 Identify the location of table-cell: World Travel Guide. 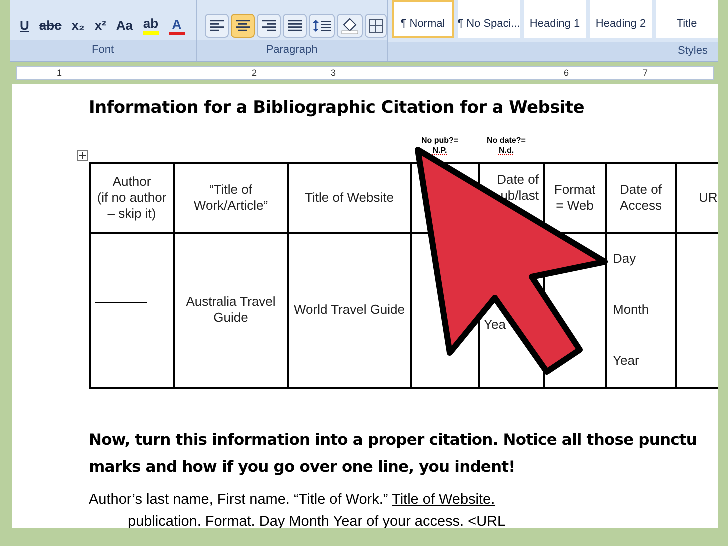
(349, 310).